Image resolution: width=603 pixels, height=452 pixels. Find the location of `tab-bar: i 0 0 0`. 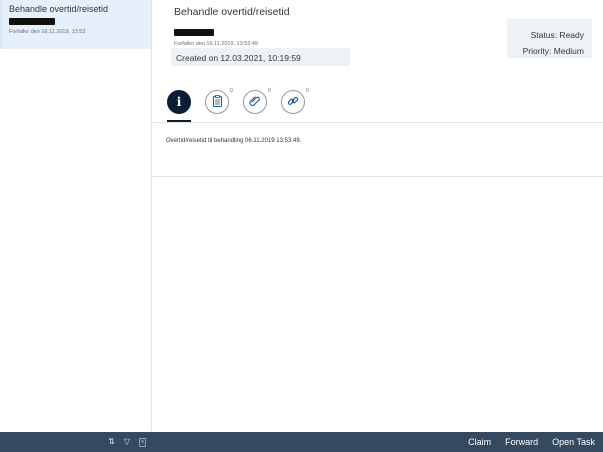

tab-bar: i 0 0 0 is located at coordinates (246, 105).